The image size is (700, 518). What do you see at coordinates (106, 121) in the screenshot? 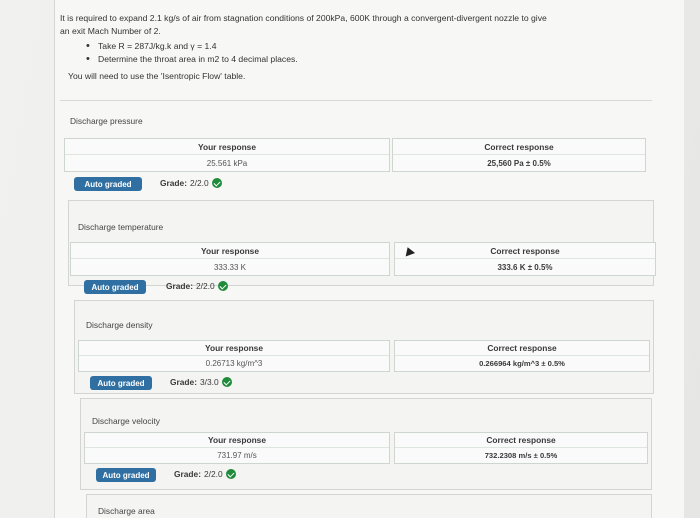
I see `section-title-pressure: Discharge pressure` at bounding box center [106, 121].